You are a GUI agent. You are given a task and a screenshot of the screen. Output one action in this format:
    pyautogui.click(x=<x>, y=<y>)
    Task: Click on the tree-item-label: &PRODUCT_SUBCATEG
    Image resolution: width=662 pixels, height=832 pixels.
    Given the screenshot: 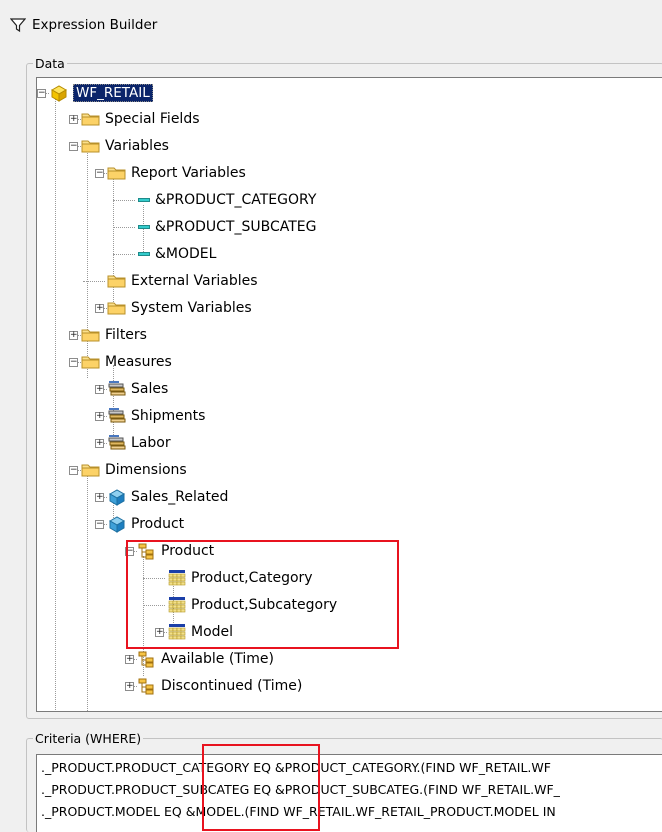 What is the action you would take?
    pyautogui.click(x=236, y=227)
    